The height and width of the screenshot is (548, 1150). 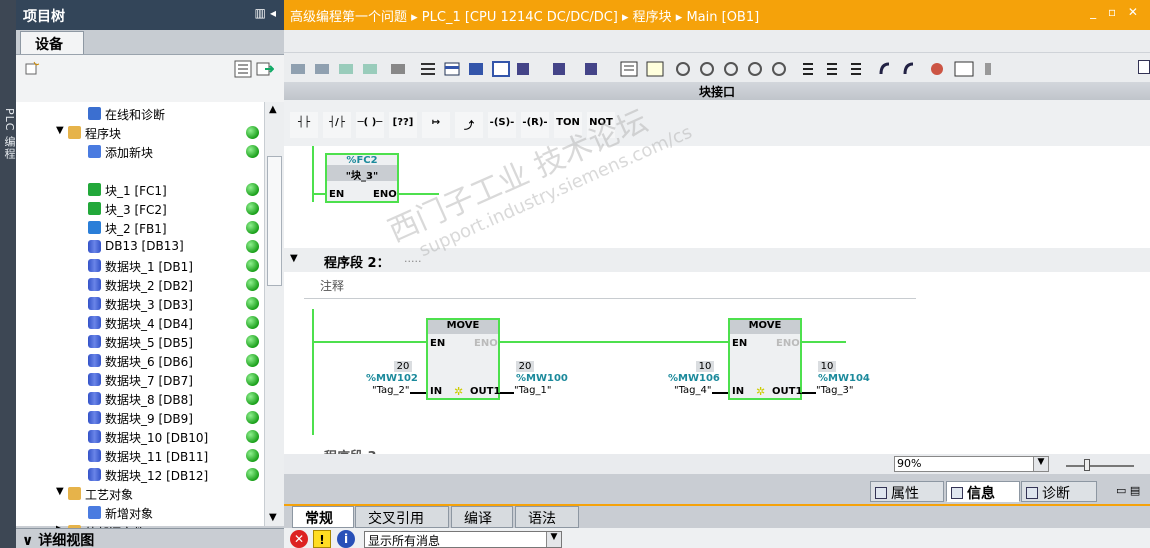 What do you see at coordinates (298, 69) in the screenshot?
I see `go-online-icon` at bounding box center [298, 69].